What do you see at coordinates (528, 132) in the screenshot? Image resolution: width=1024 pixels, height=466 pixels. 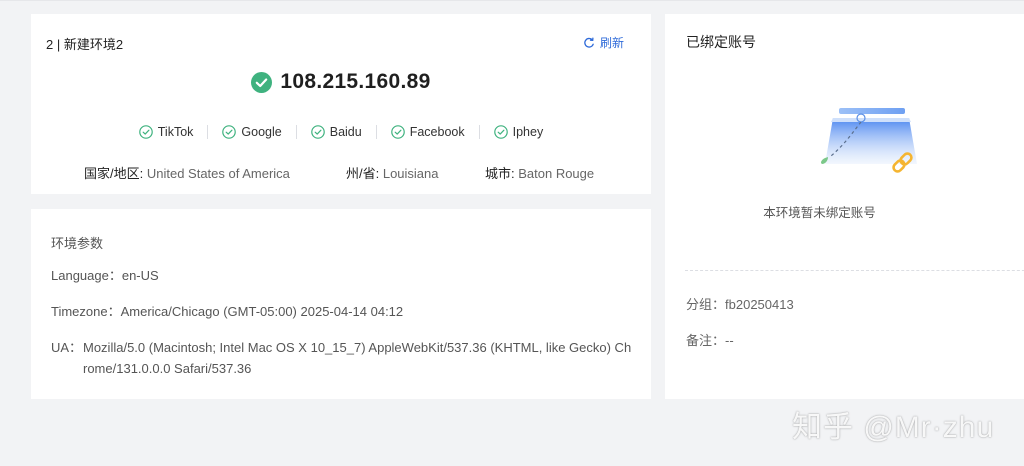 I see `site-label: Iphey` at bounding box center [528, 132].